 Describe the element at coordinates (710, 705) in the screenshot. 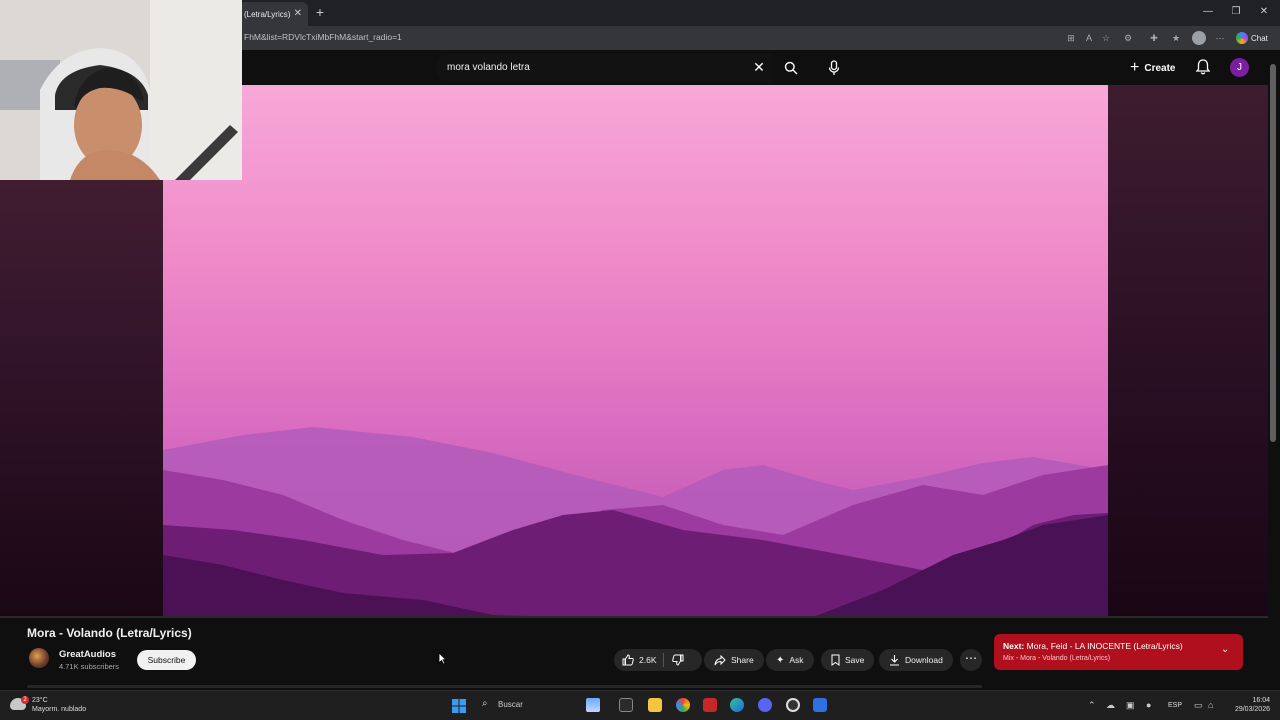

I see `wps-office-icon` at that location.